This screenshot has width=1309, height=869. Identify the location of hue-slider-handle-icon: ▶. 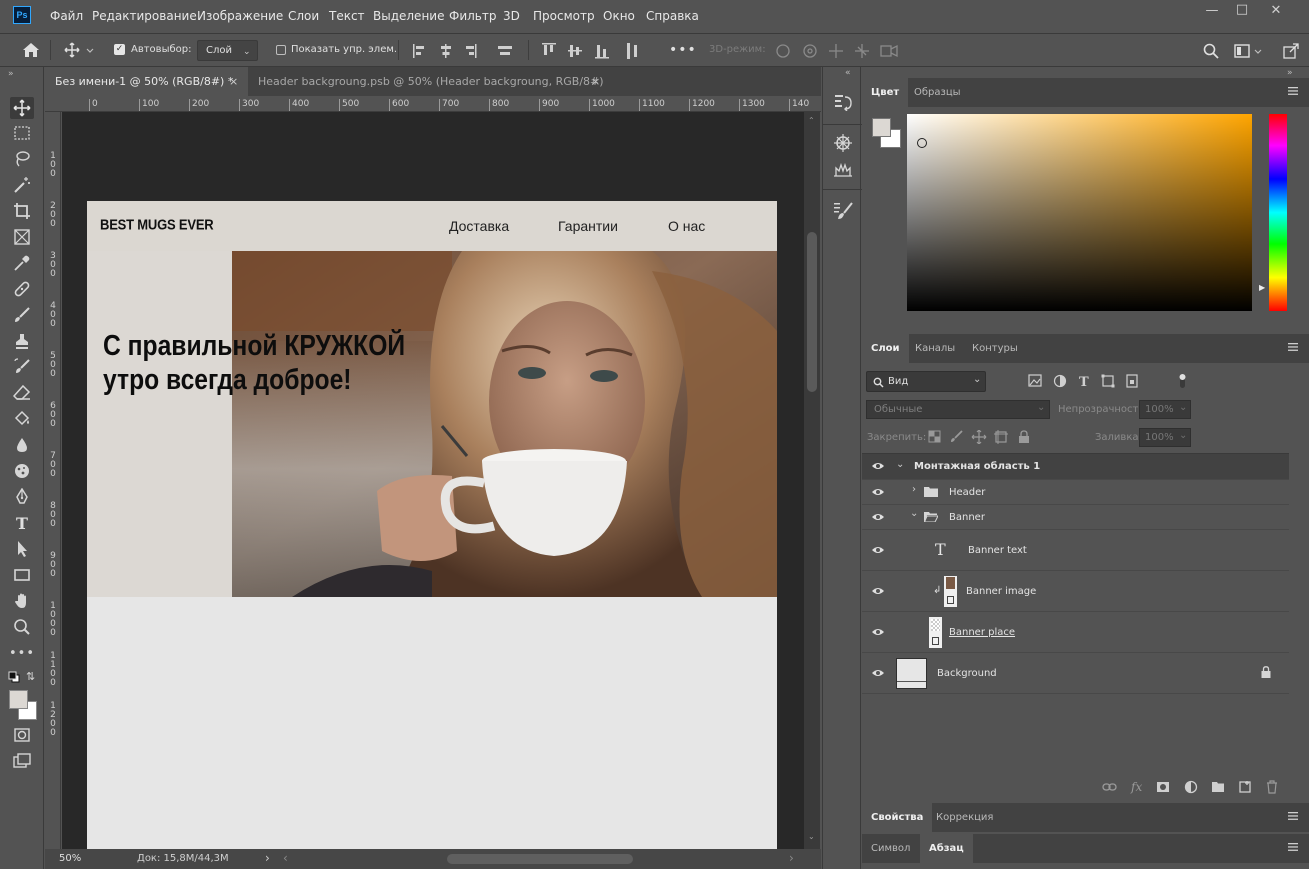
(1262, 287).